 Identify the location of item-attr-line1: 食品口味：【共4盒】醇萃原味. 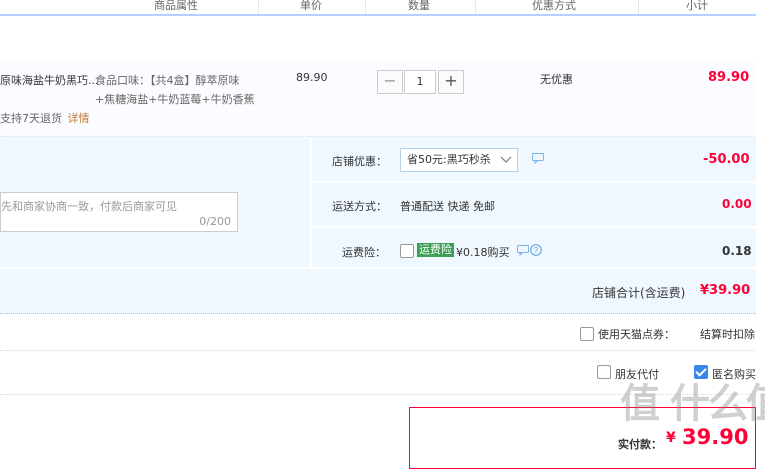
(167, 80).